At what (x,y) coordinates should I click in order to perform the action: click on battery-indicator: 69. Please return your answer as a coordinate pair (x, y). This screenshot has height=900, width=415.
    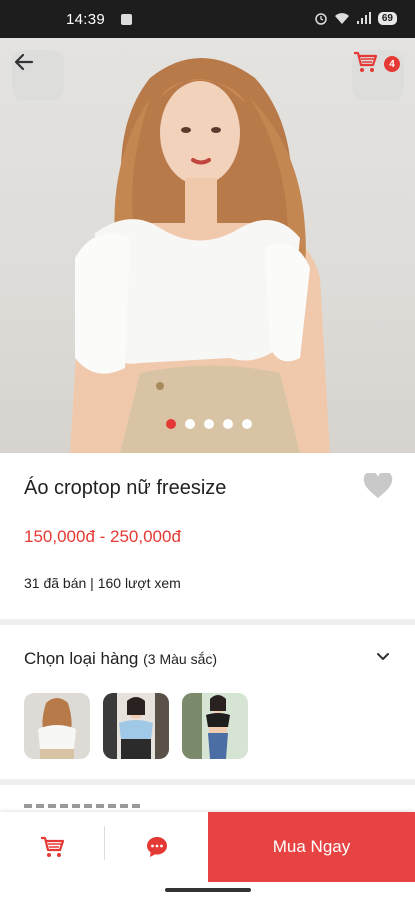
    Looking at the image, I should click on (387, 18).